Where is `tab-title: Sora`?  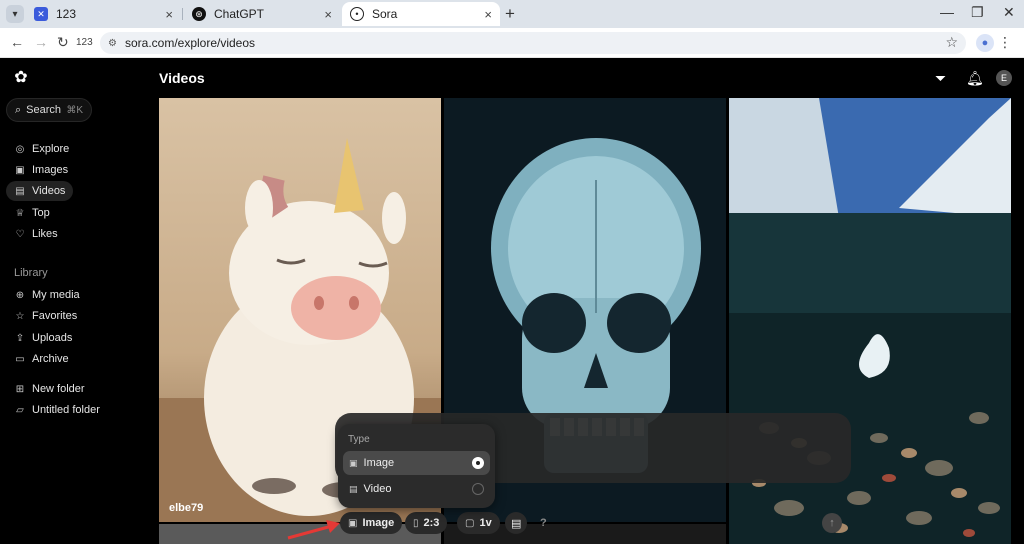
tab-title: Sora is located at coordinates (385, 14).